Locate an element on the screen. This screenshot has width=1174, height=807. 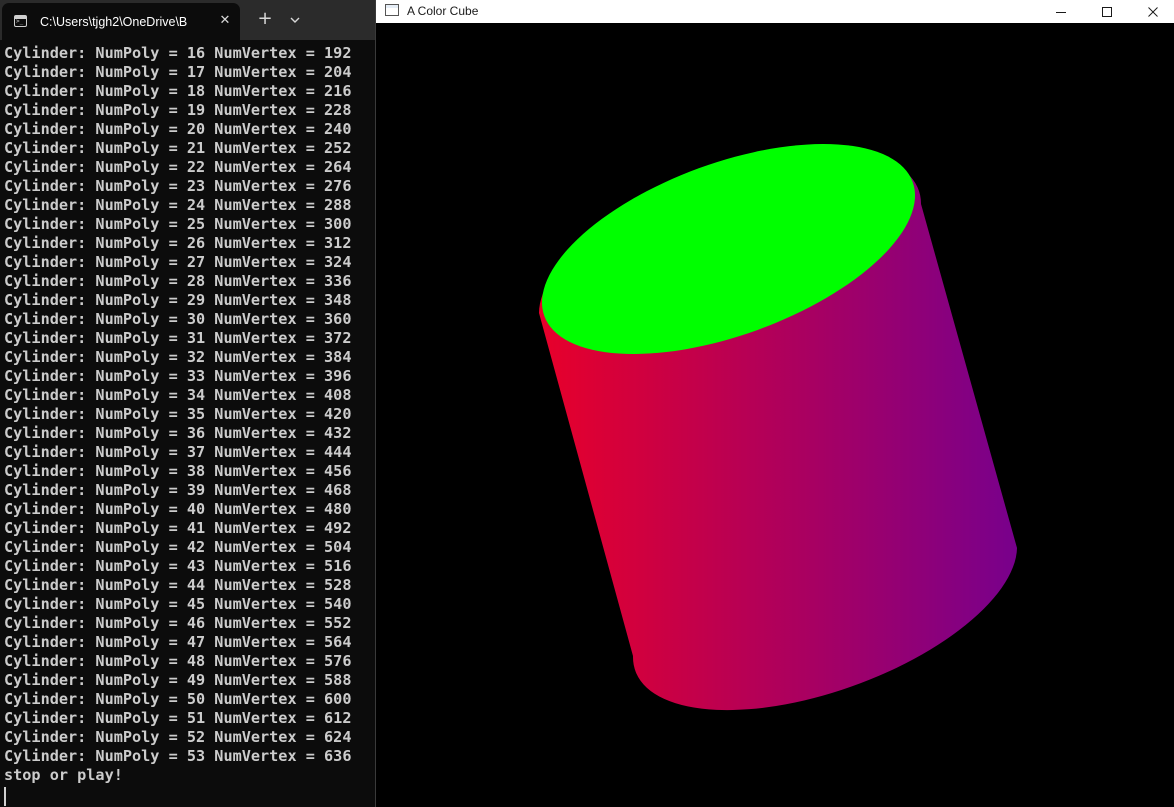
terminal-line: Cylinder: NumPoly = 29 NumVertex = 348 is located at coordinates (178, 300).